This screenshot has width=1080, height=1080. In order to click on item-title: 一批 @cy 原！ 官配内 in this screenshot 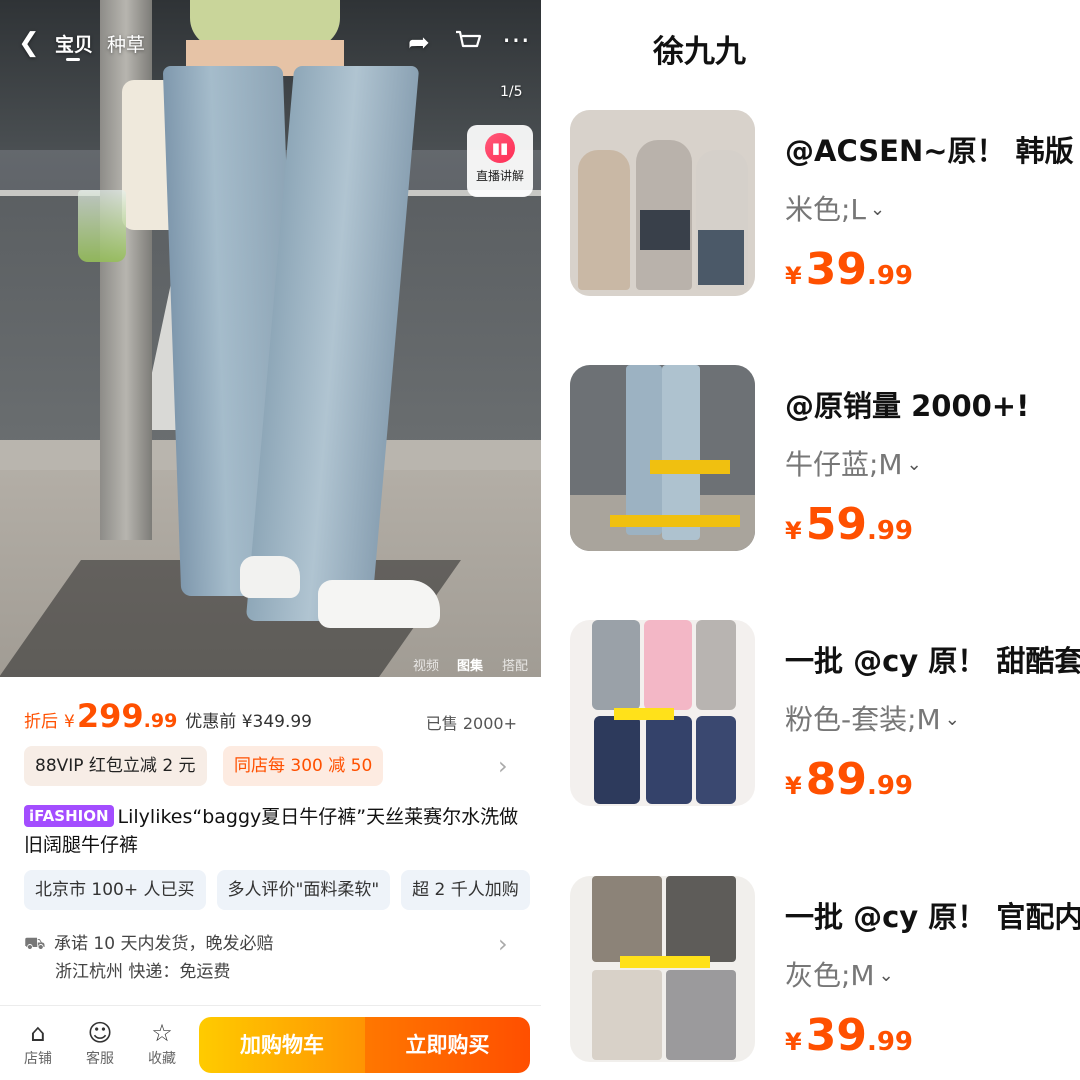, I will do `click(932, 917)`.